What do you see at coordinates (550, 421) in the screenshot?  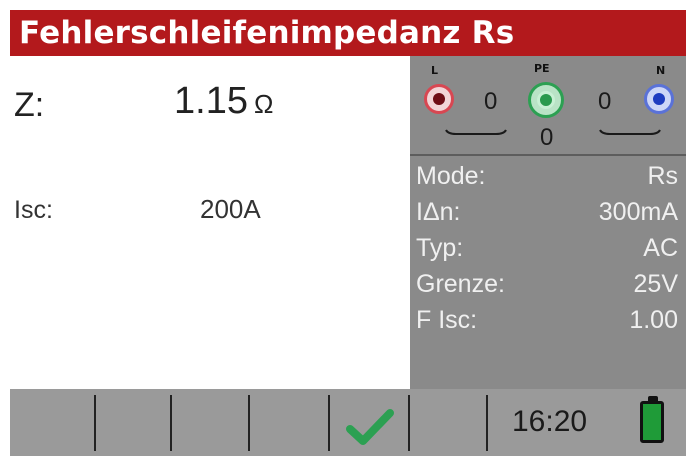 I see `clock-time: 16:20` at bounding box center [550, 421].